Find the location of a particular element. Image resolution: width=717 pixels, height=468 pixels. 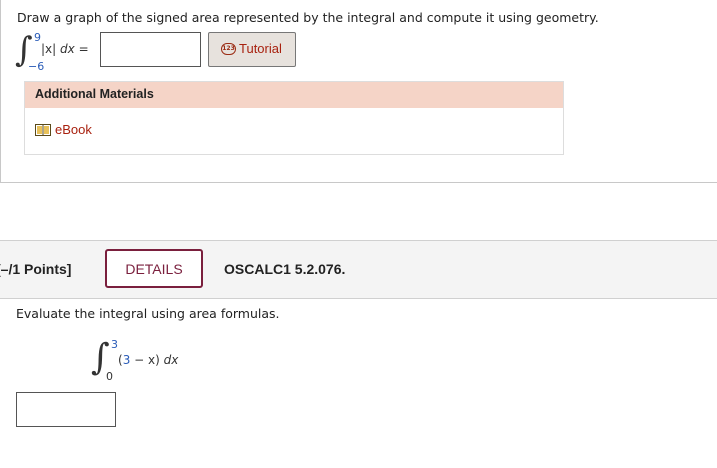

tutorial-button: 123 Tutorial is located at coordinates (252, 49).